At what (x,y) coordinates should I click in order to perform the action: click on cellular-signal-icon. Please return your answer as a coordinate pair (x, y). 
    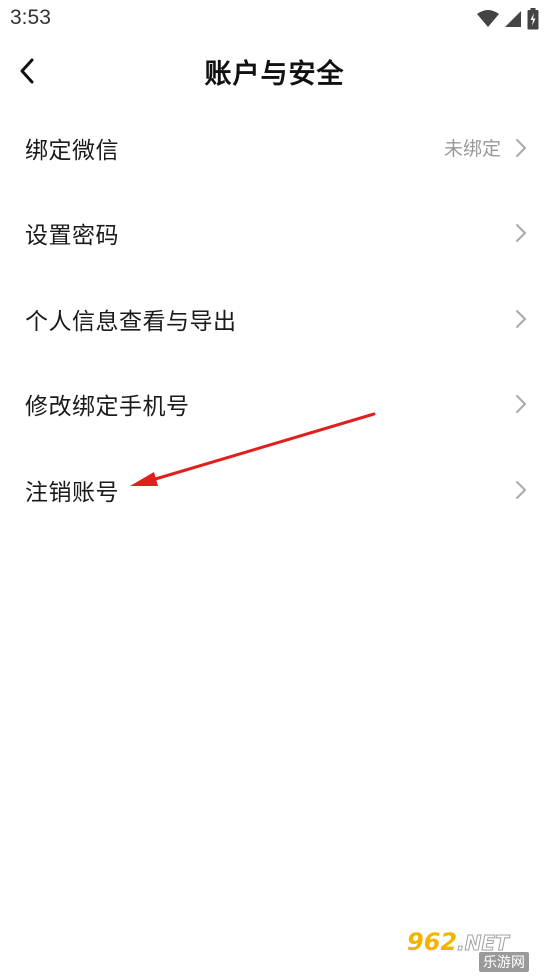
    Looking at the image, I should click on (513, 19).